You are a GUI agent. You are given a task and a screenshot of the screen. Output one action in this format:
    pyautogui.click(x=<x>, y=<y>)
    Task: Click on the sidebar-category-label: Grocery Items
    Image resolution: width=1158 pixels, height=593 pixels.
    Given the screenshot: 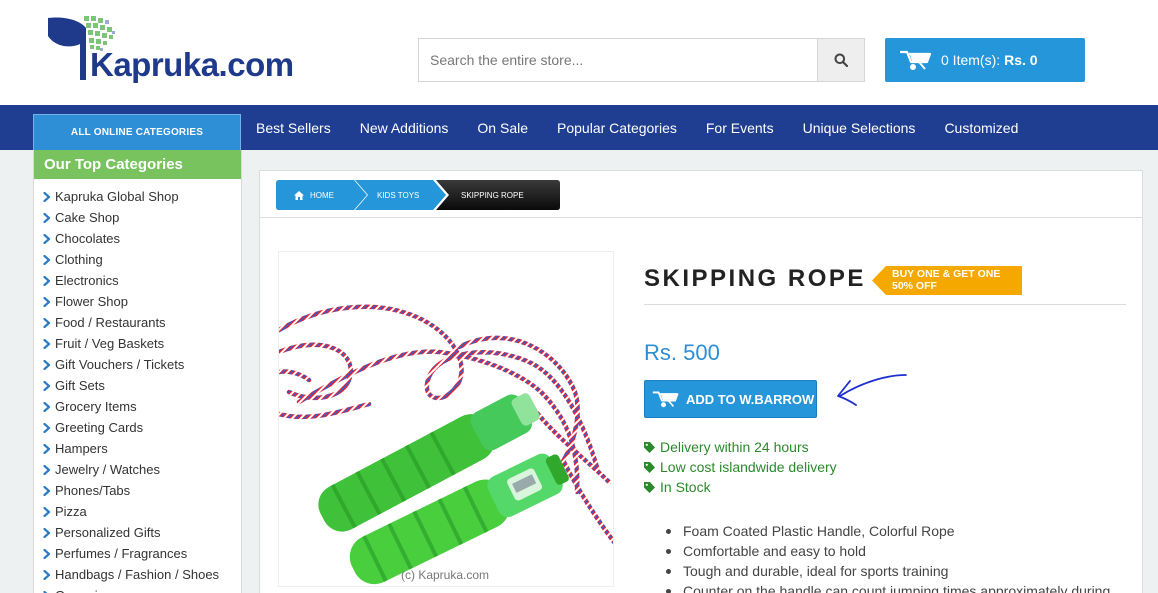 What is the action you would take?
    pyautogui.click(x=96, y=406)
    